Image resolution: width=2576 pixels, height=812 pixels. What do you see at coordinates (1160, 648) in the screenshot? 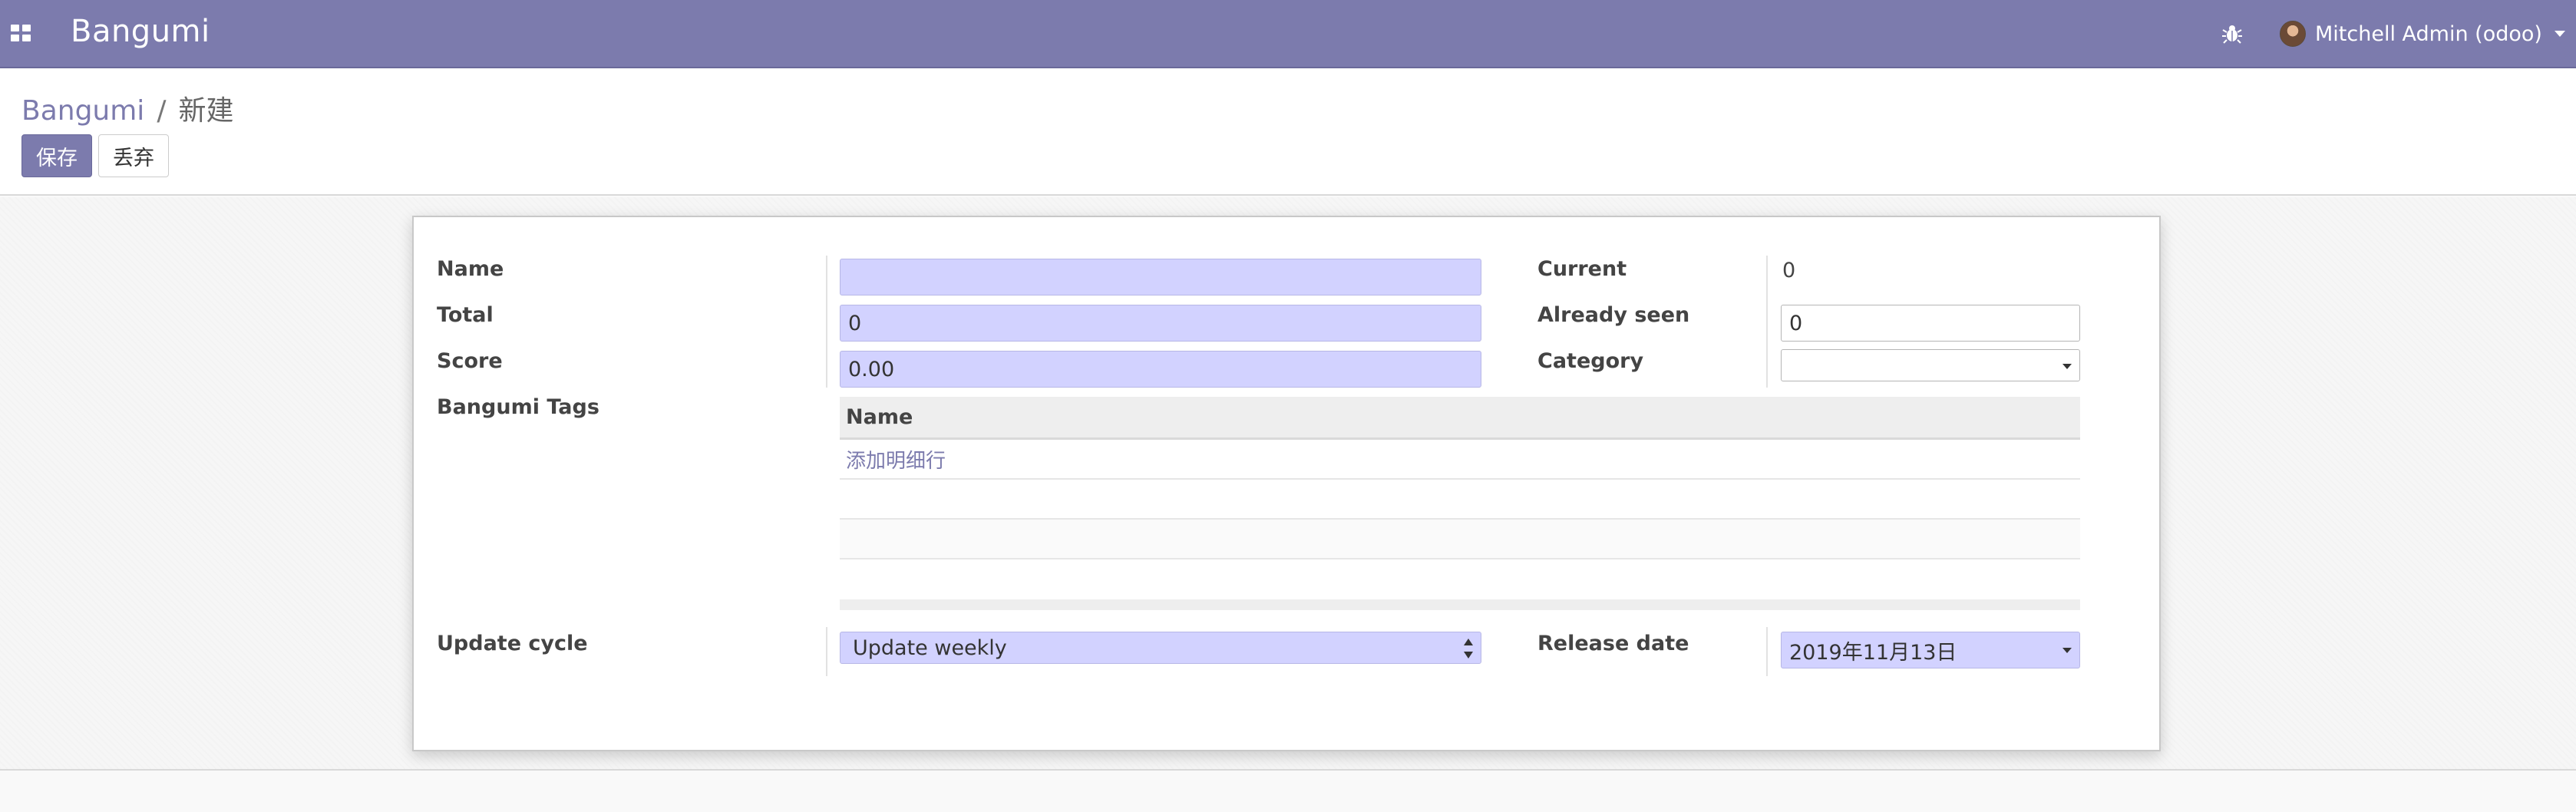
I see `update-cycle-select: Update weekly` at bounding box center [1160, 648].